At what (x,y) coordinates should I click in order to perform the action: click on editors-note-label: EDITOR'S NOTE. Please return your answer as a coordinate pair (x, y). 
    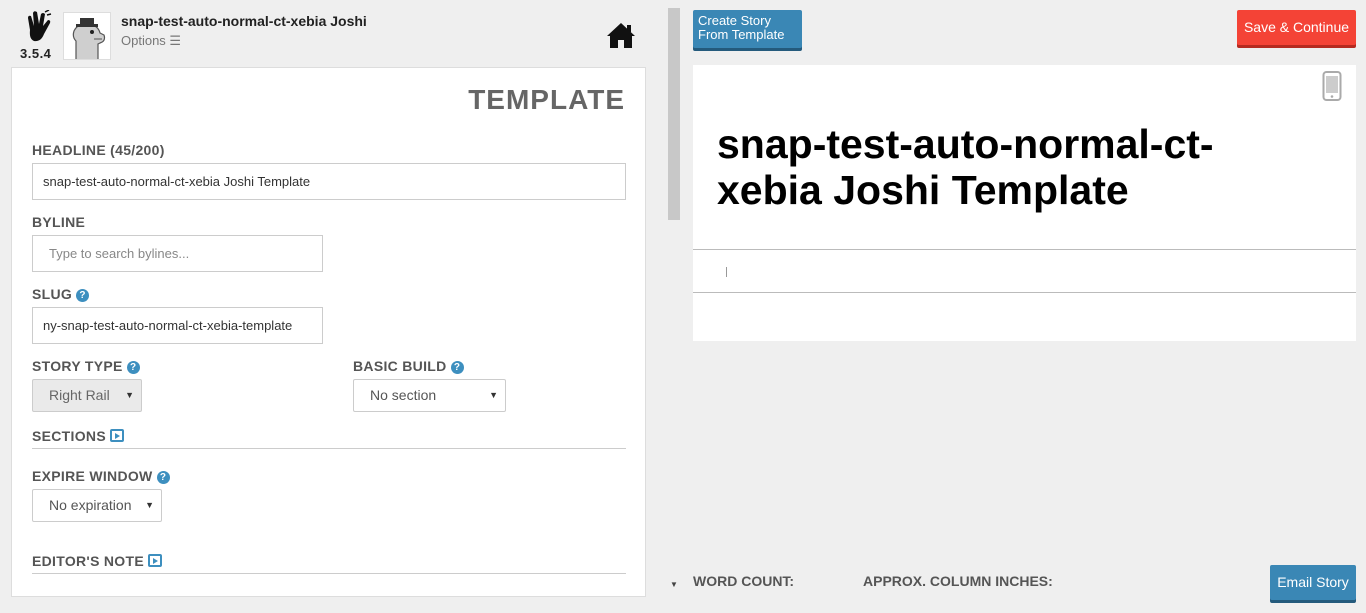
    Looking at the image, I should click on (97, 561).